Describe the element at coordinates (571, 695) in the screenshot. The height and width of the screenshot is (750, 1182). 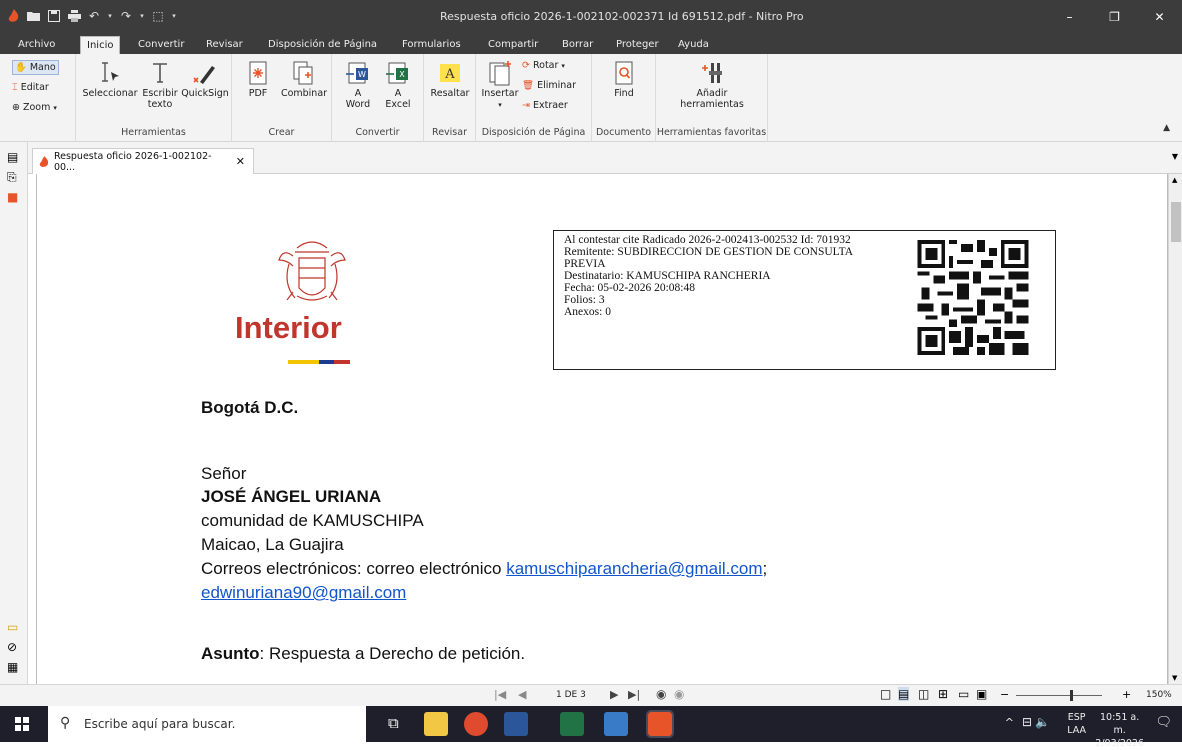
I see `page-indicator: 1 DE 3` at that location.